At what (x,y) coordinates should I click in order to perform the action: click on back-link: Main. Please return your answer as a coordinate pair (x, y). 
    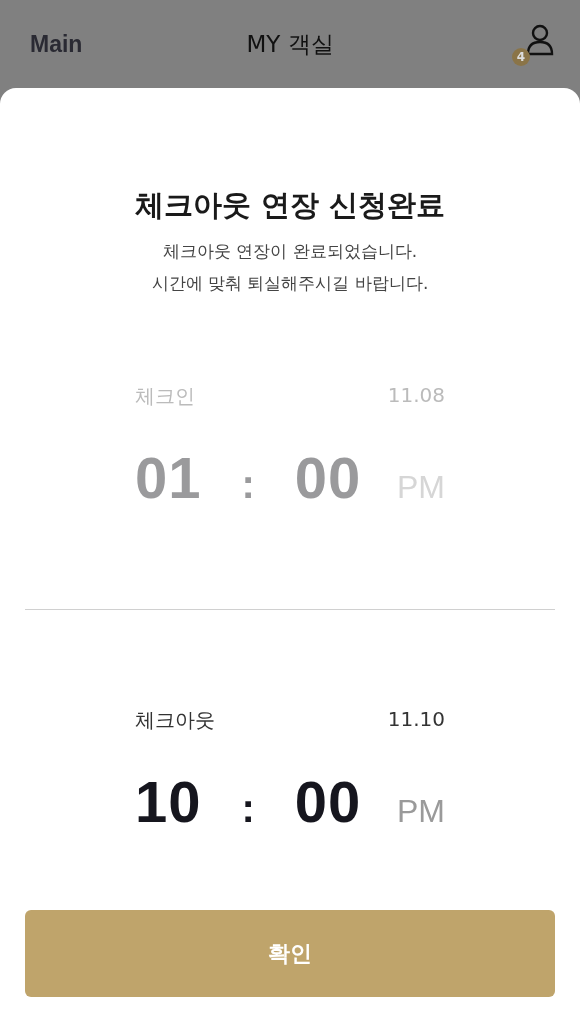
    Looking at the image, I should click on (56, 44).